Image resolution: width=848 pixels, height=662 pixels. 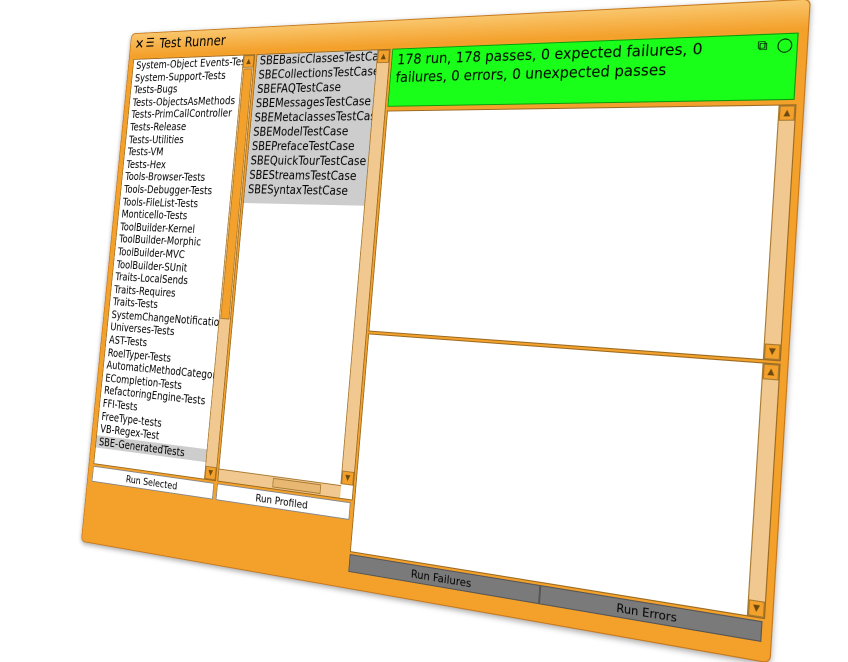 What do you see at coordinates (185, 152) in the screenshot?
I see `package-item: Tests-VM` at bounding box center [185, 152].